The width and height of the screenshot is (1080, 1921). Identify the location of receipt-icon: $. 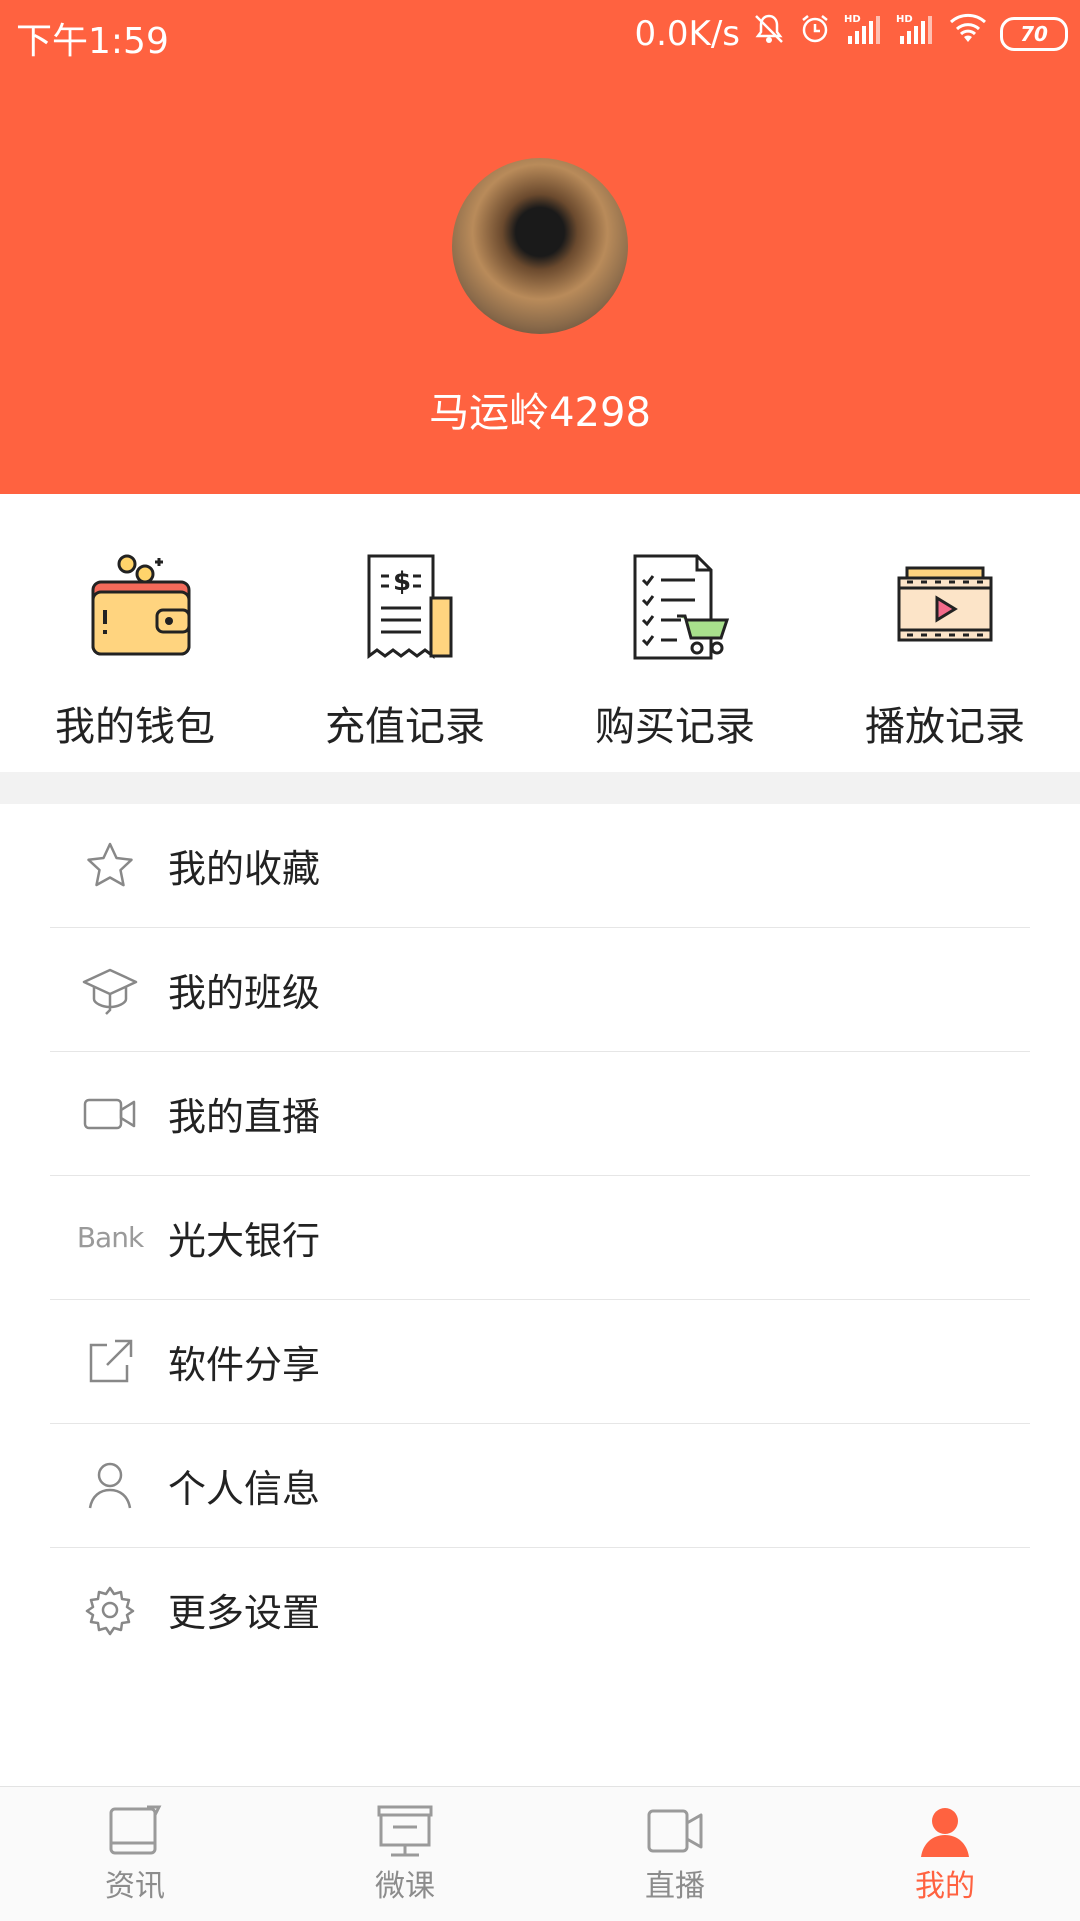
(410, 606).